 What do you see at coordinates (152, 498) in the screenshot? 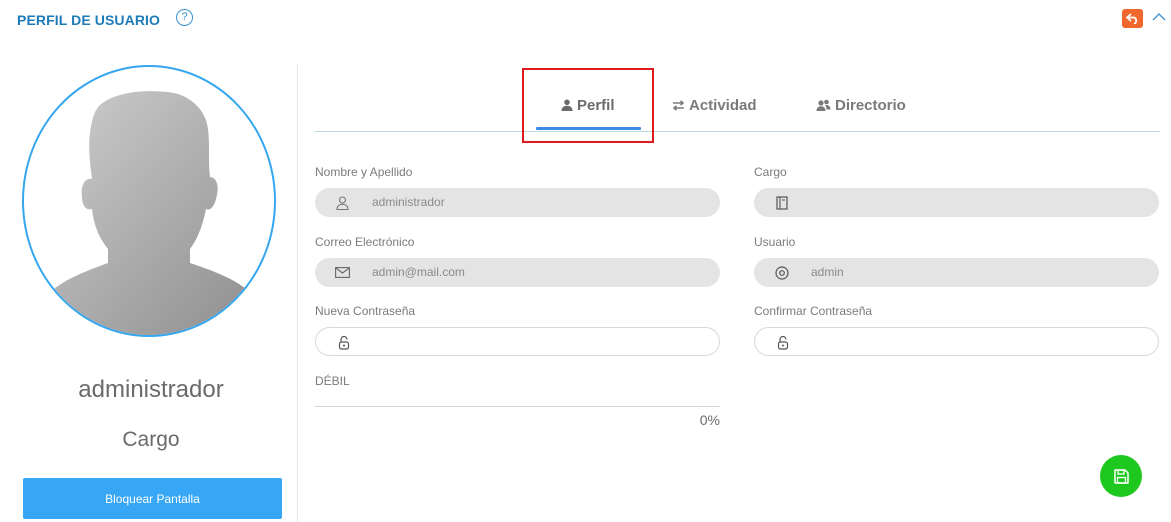
I see `lock-screen-button: Bloquear Pantalla` at bounding box center [152, 498].